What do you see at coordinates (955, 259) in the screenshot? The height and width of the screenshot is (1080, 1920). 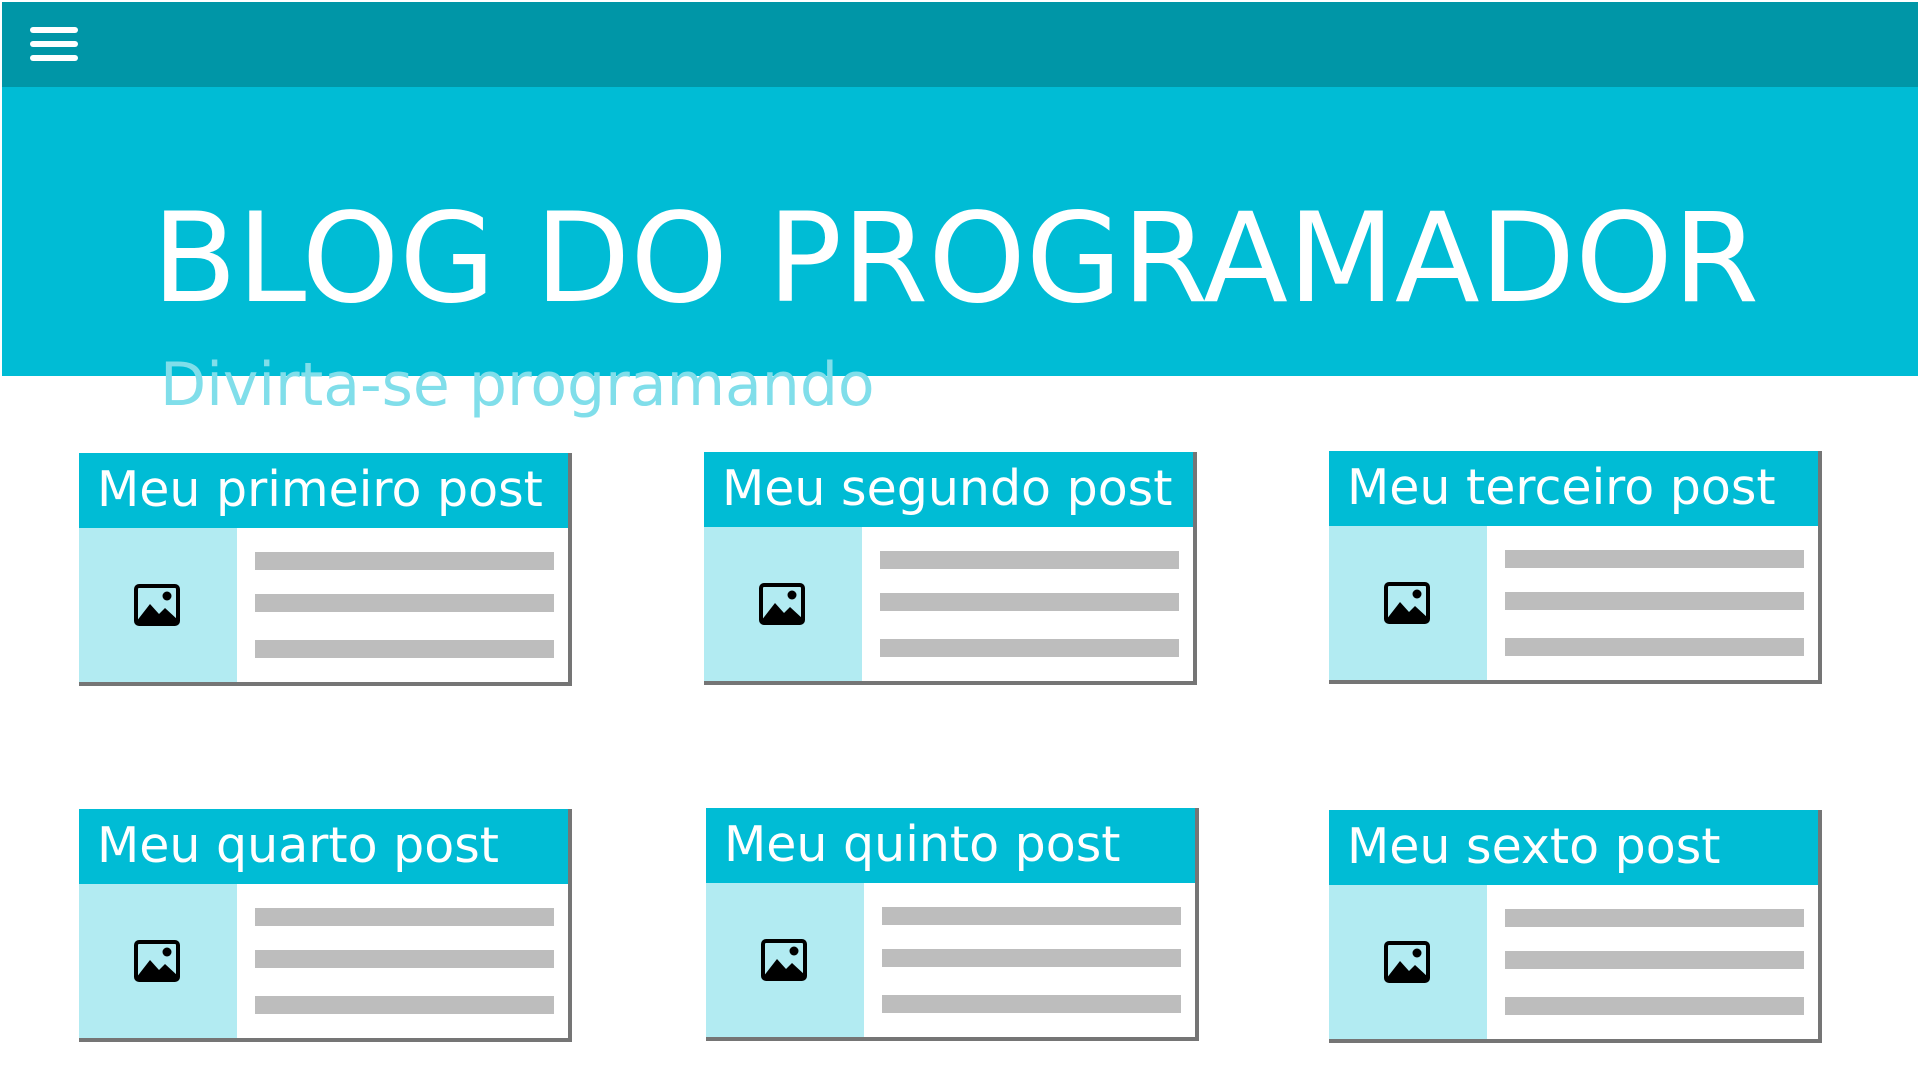 I see `page-title: BLOG DO PROGRAMADOR` at bounding box center [955, 259].